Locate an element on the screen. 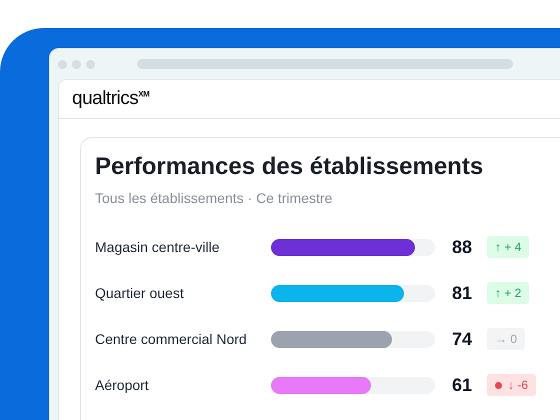 The width and height of the screenshot is (560, 420). brand-logo: qualtrics$^{XM}$ is located at coordinates (111, 99).